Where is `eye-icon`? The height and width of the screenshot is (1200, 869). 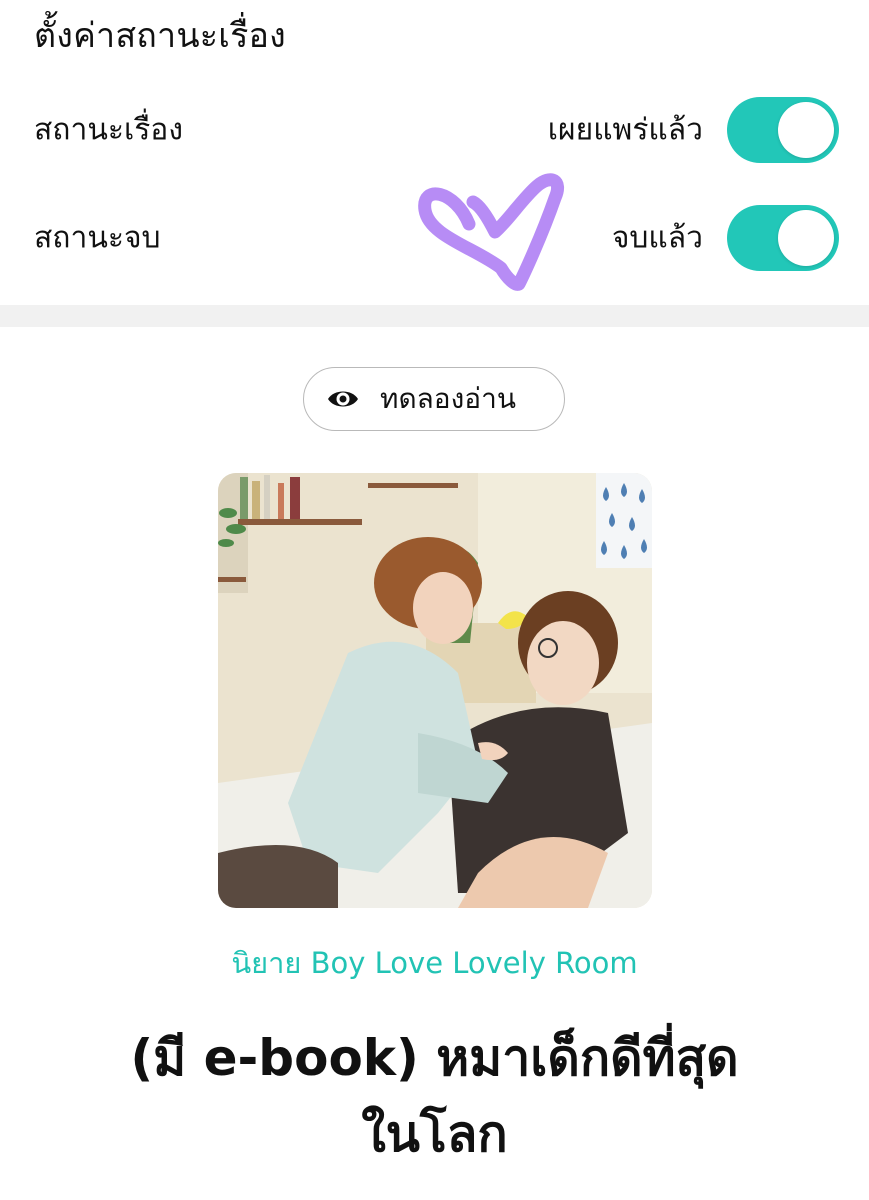 eye-icon is located at coordinates (343, 399).